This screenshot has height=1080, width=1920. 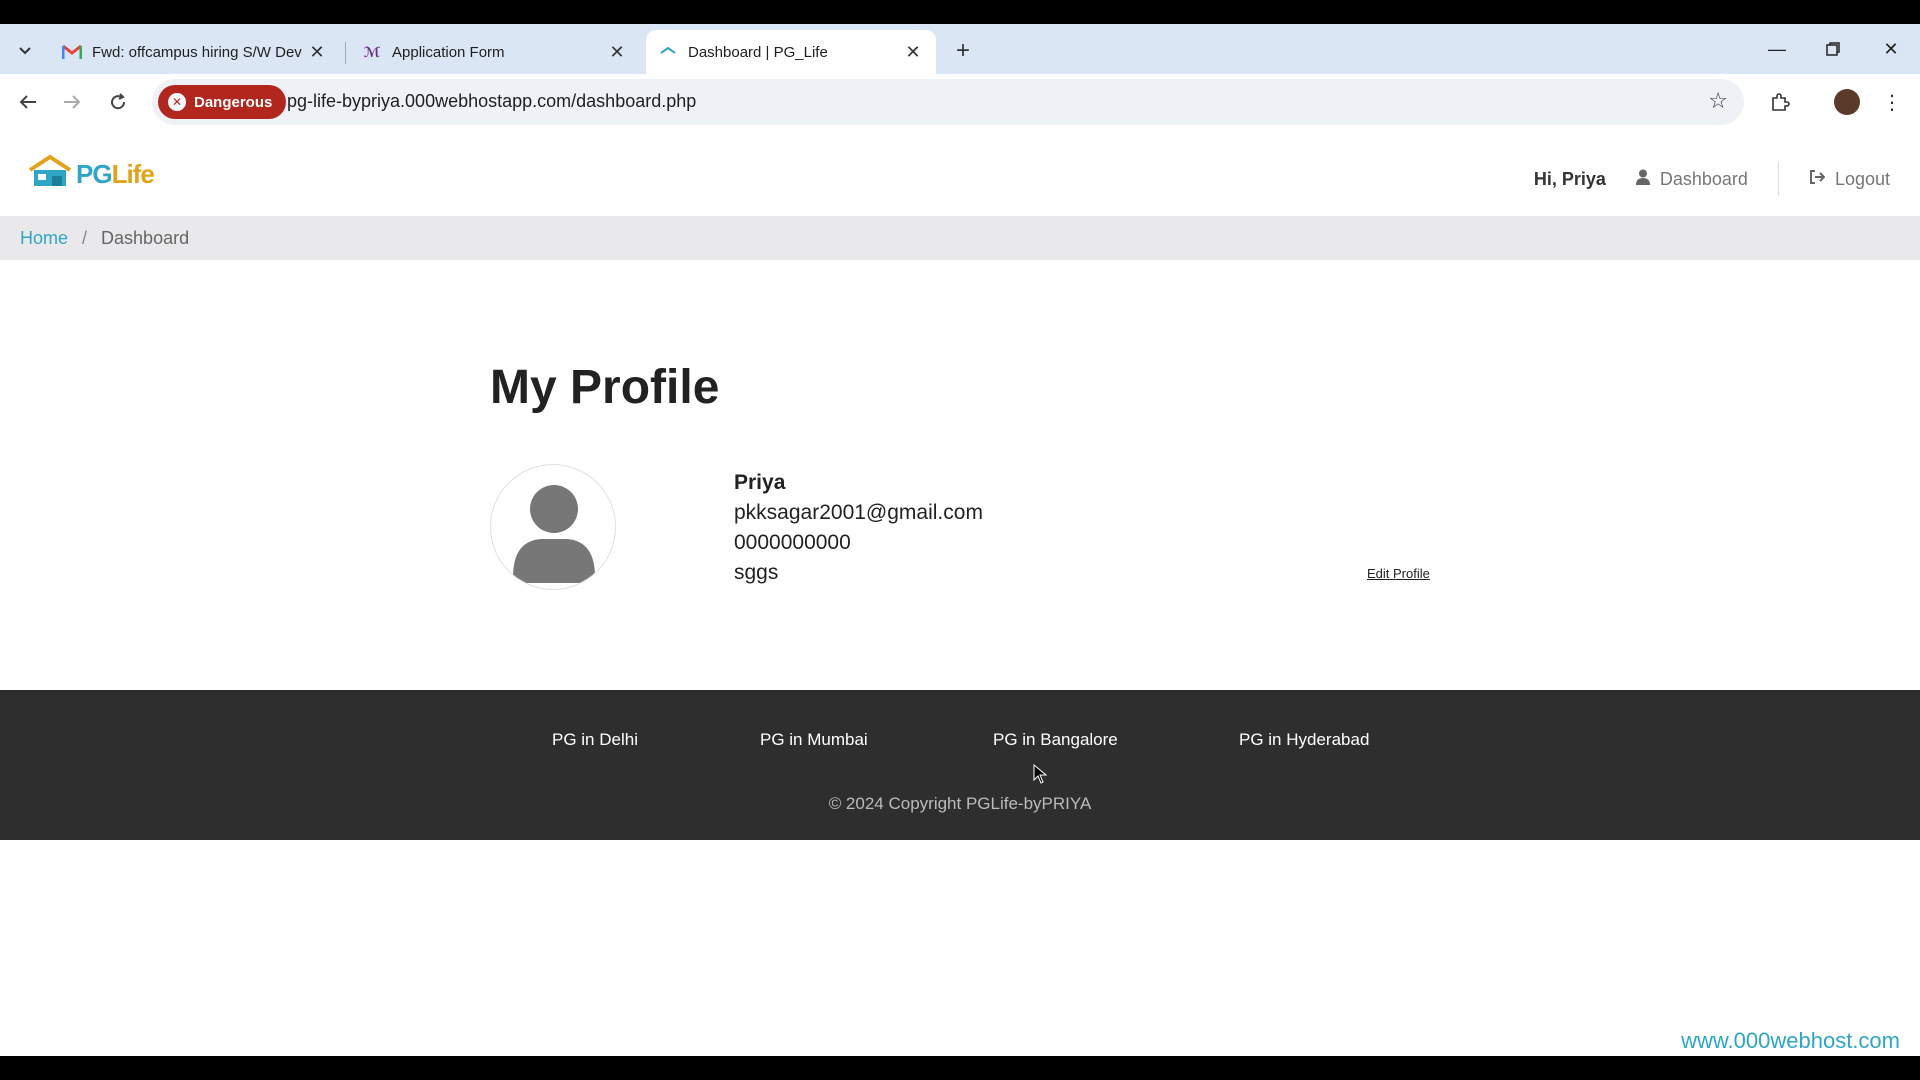 I want to click on reload-button, so click(x=118, y=102).